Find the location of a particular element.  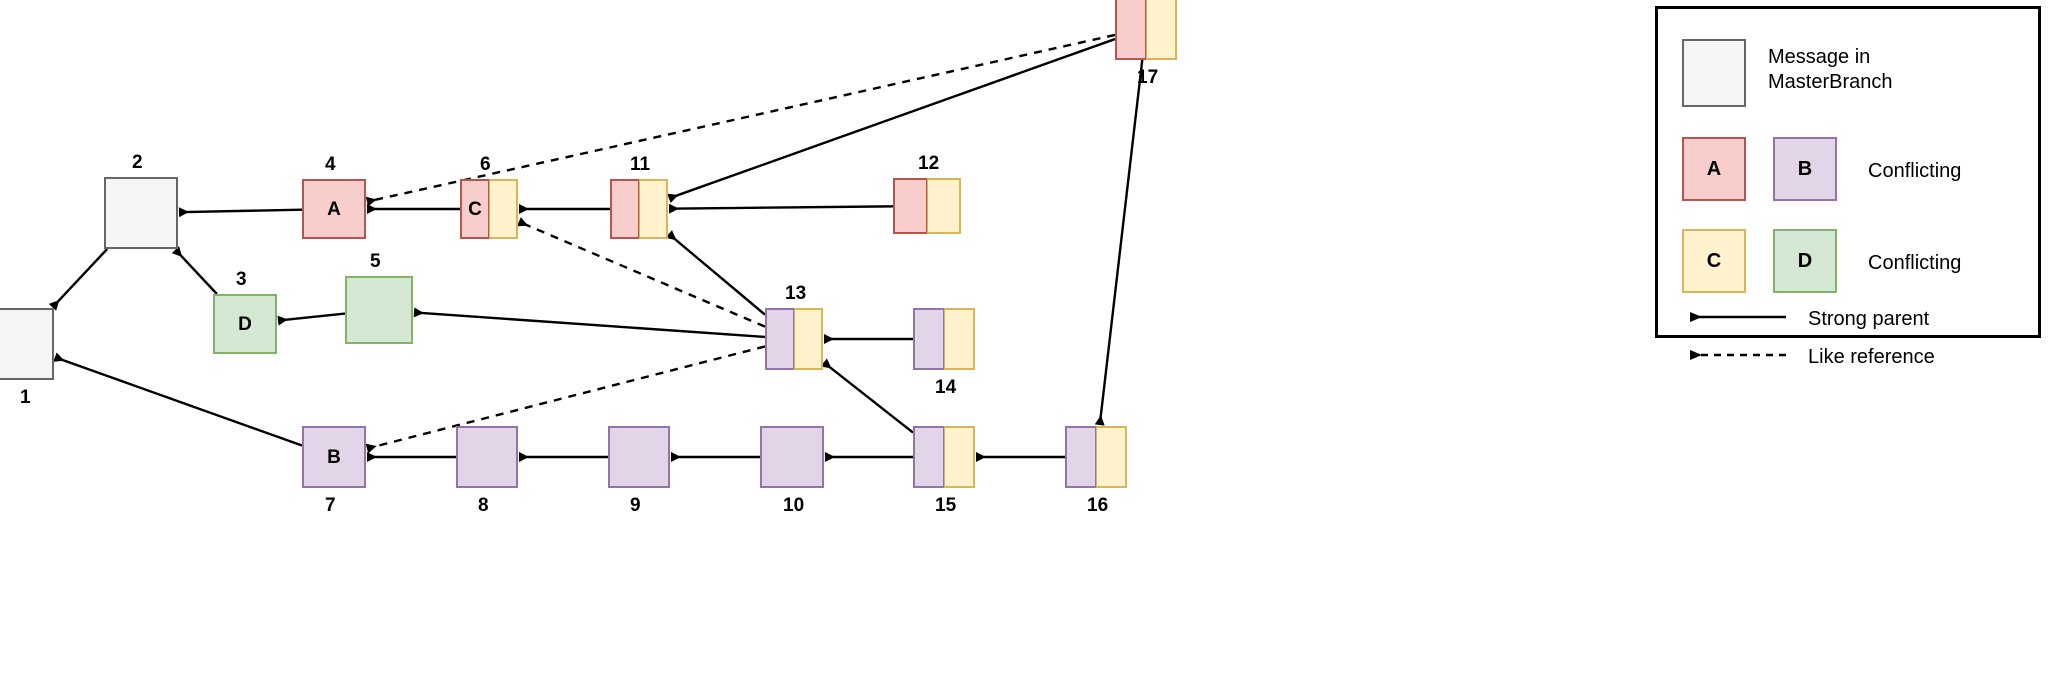

legend-swatch-c: C is located at coordinates (1714, 261).